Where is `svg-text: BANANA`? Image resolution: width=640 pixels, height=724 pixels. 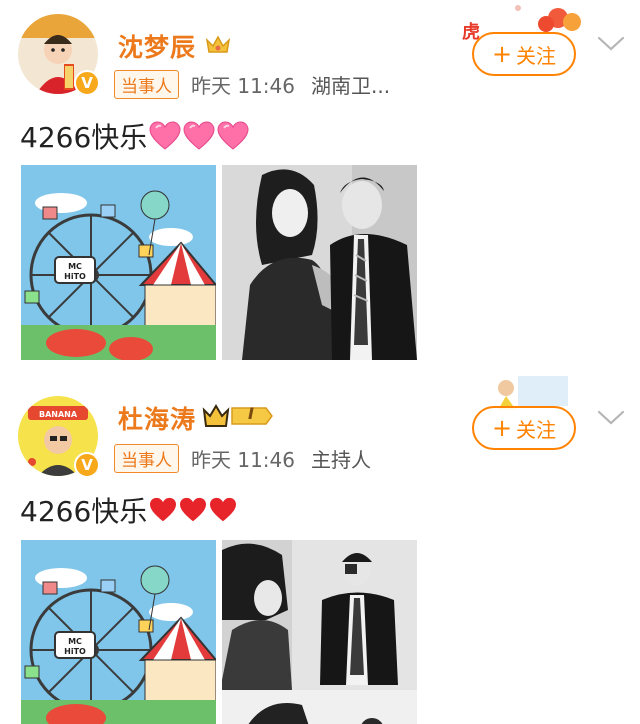
svg-text: BANANA is located at coordinates (58, 414).